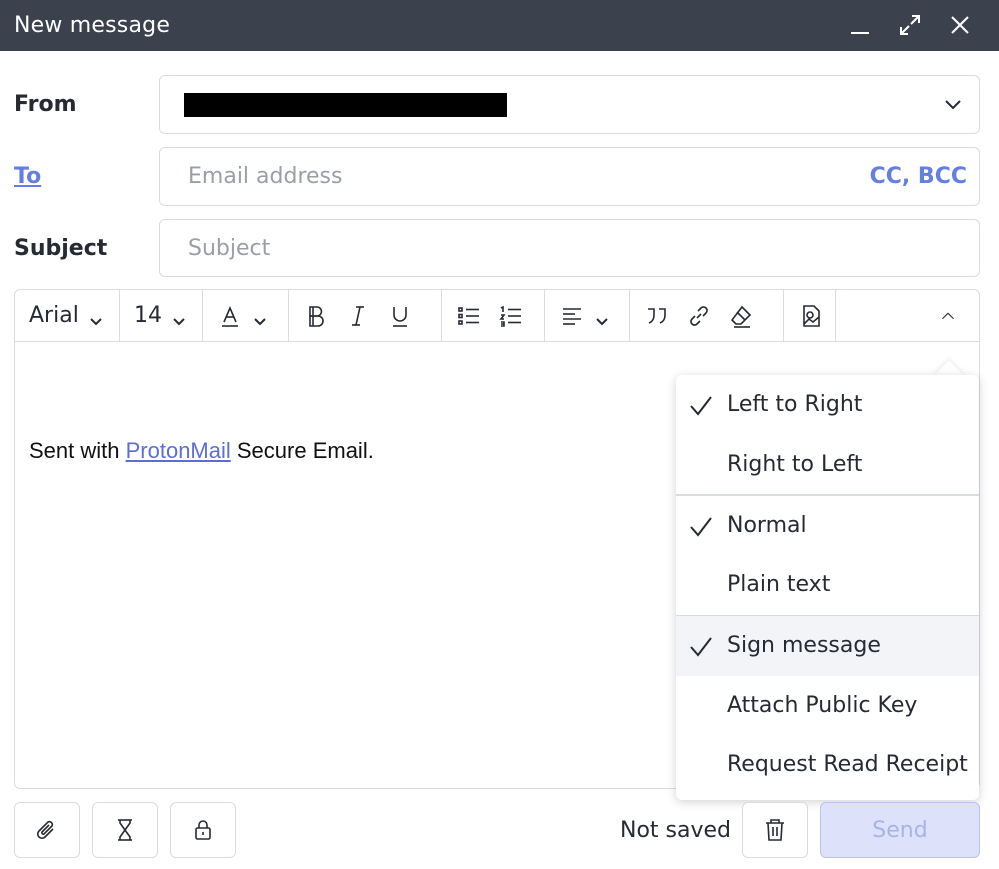 The width and height of the screenshot is (999, 869). I want to click on underline-button, so click(400, 316).